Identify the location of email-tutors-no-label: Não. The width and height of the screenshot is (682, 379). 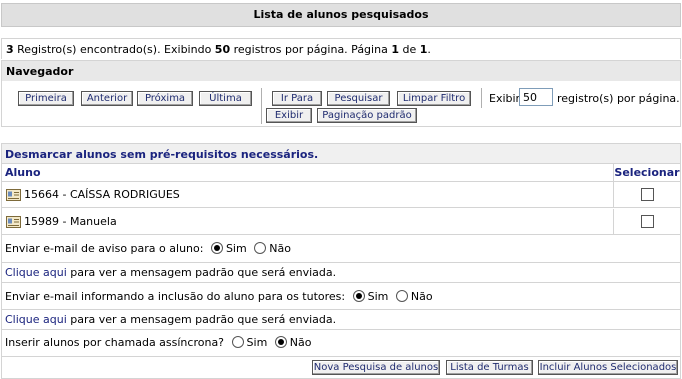
(421, 296).